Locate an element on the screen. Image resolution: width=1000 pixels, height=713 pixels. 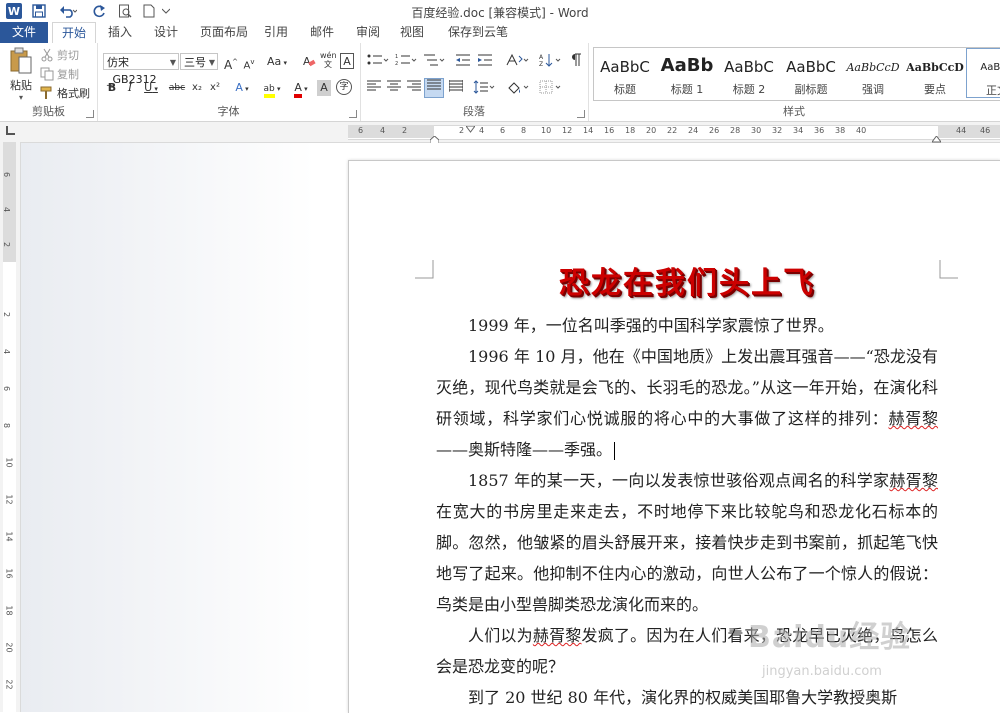
cut-label: 剪切 is located at coordinates (68, 55).